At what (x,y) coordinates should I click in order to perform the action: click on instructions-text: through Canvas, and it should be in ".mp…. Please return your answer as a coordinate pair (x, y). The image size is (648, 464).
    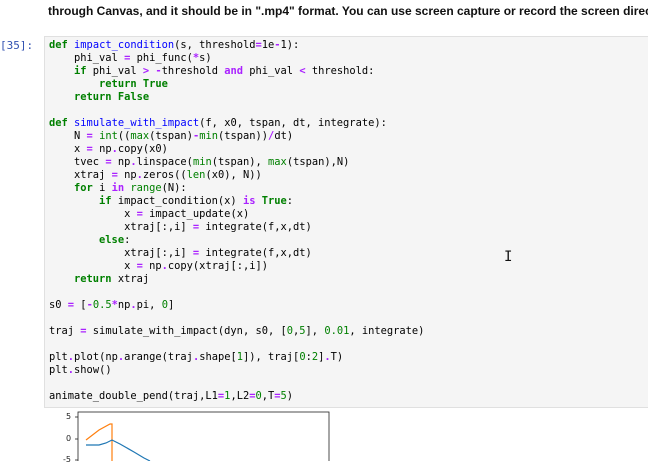
    Looking at the image, I should click on (348, 10).